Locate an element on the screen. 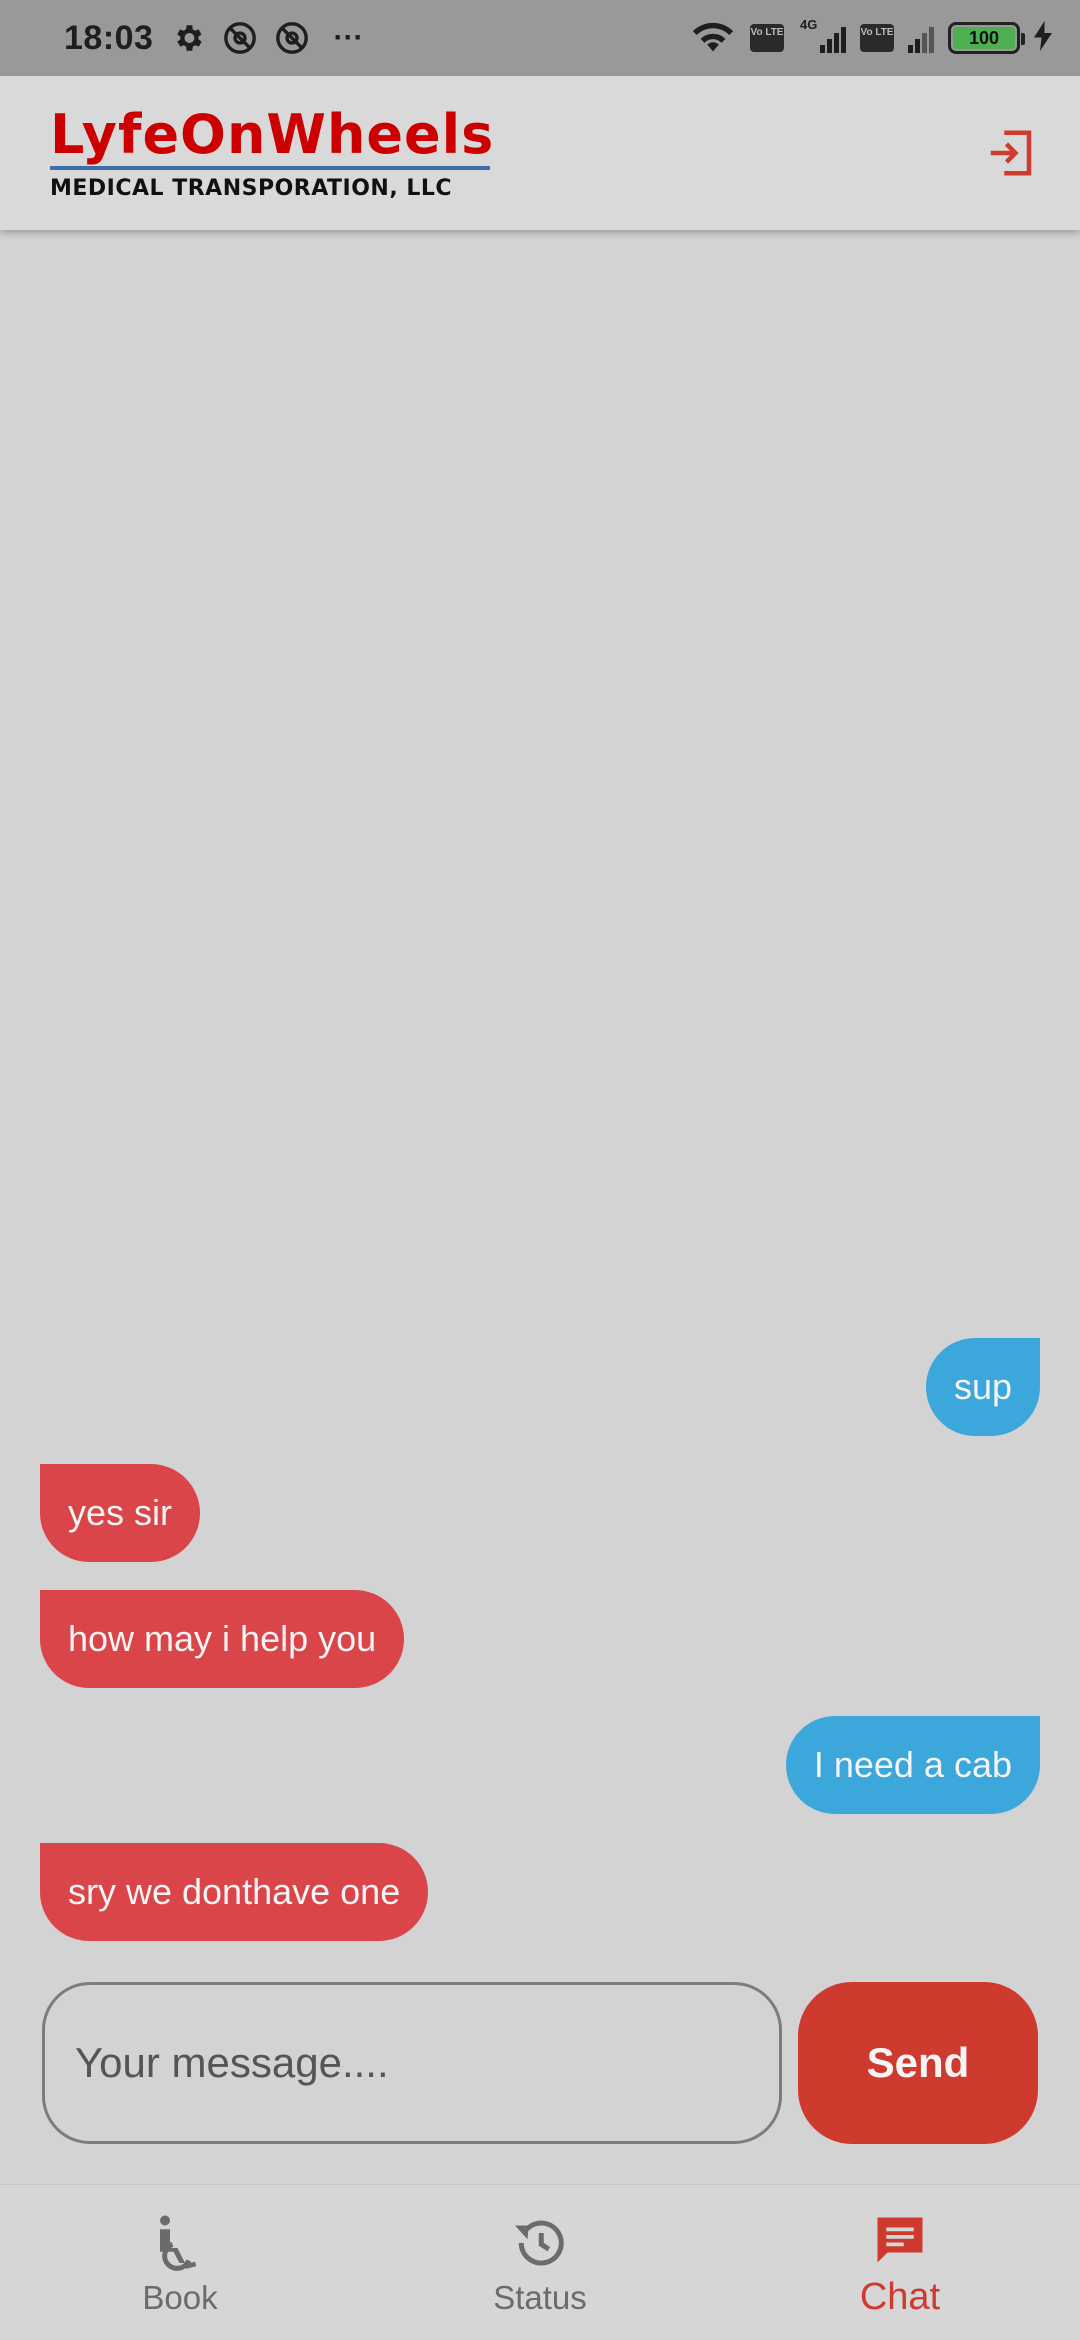 This screenshot has width=1080, height=2340. logout-icon is located at coordinates (1011, 153).